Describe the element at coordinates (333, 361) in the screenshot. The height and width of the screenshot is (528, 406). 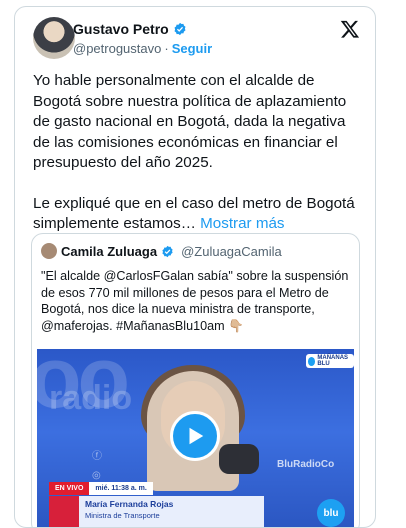
I see `badge-text: MAÑANAS BLU` at that location.